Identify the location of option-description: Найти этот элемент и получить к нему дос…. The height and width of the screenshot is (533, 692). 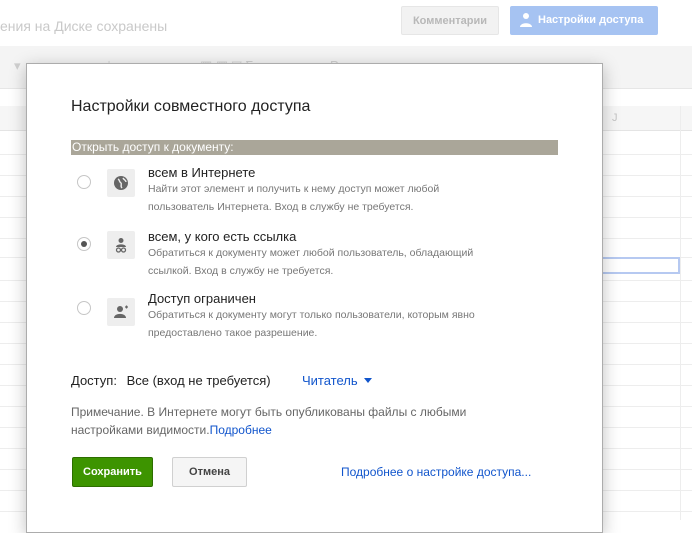
(294, 198).